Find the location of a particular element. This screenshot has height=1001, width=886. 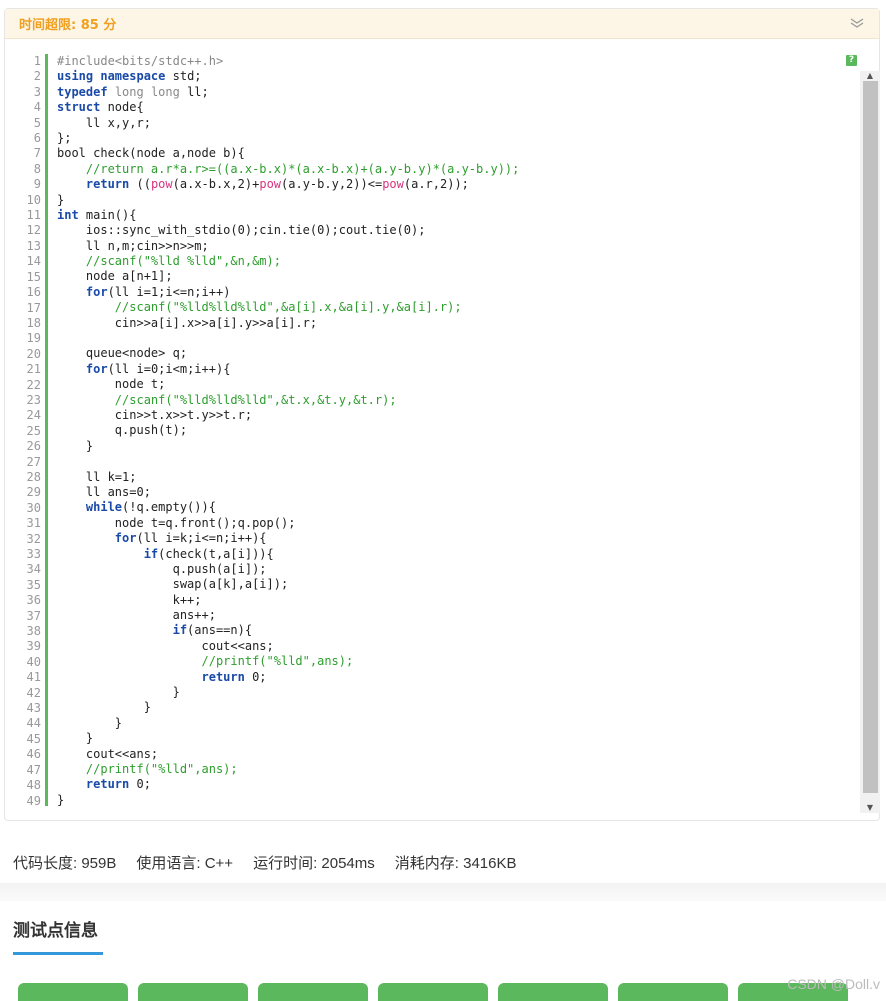

line-number: 31 is located at coordinates (33, 523).